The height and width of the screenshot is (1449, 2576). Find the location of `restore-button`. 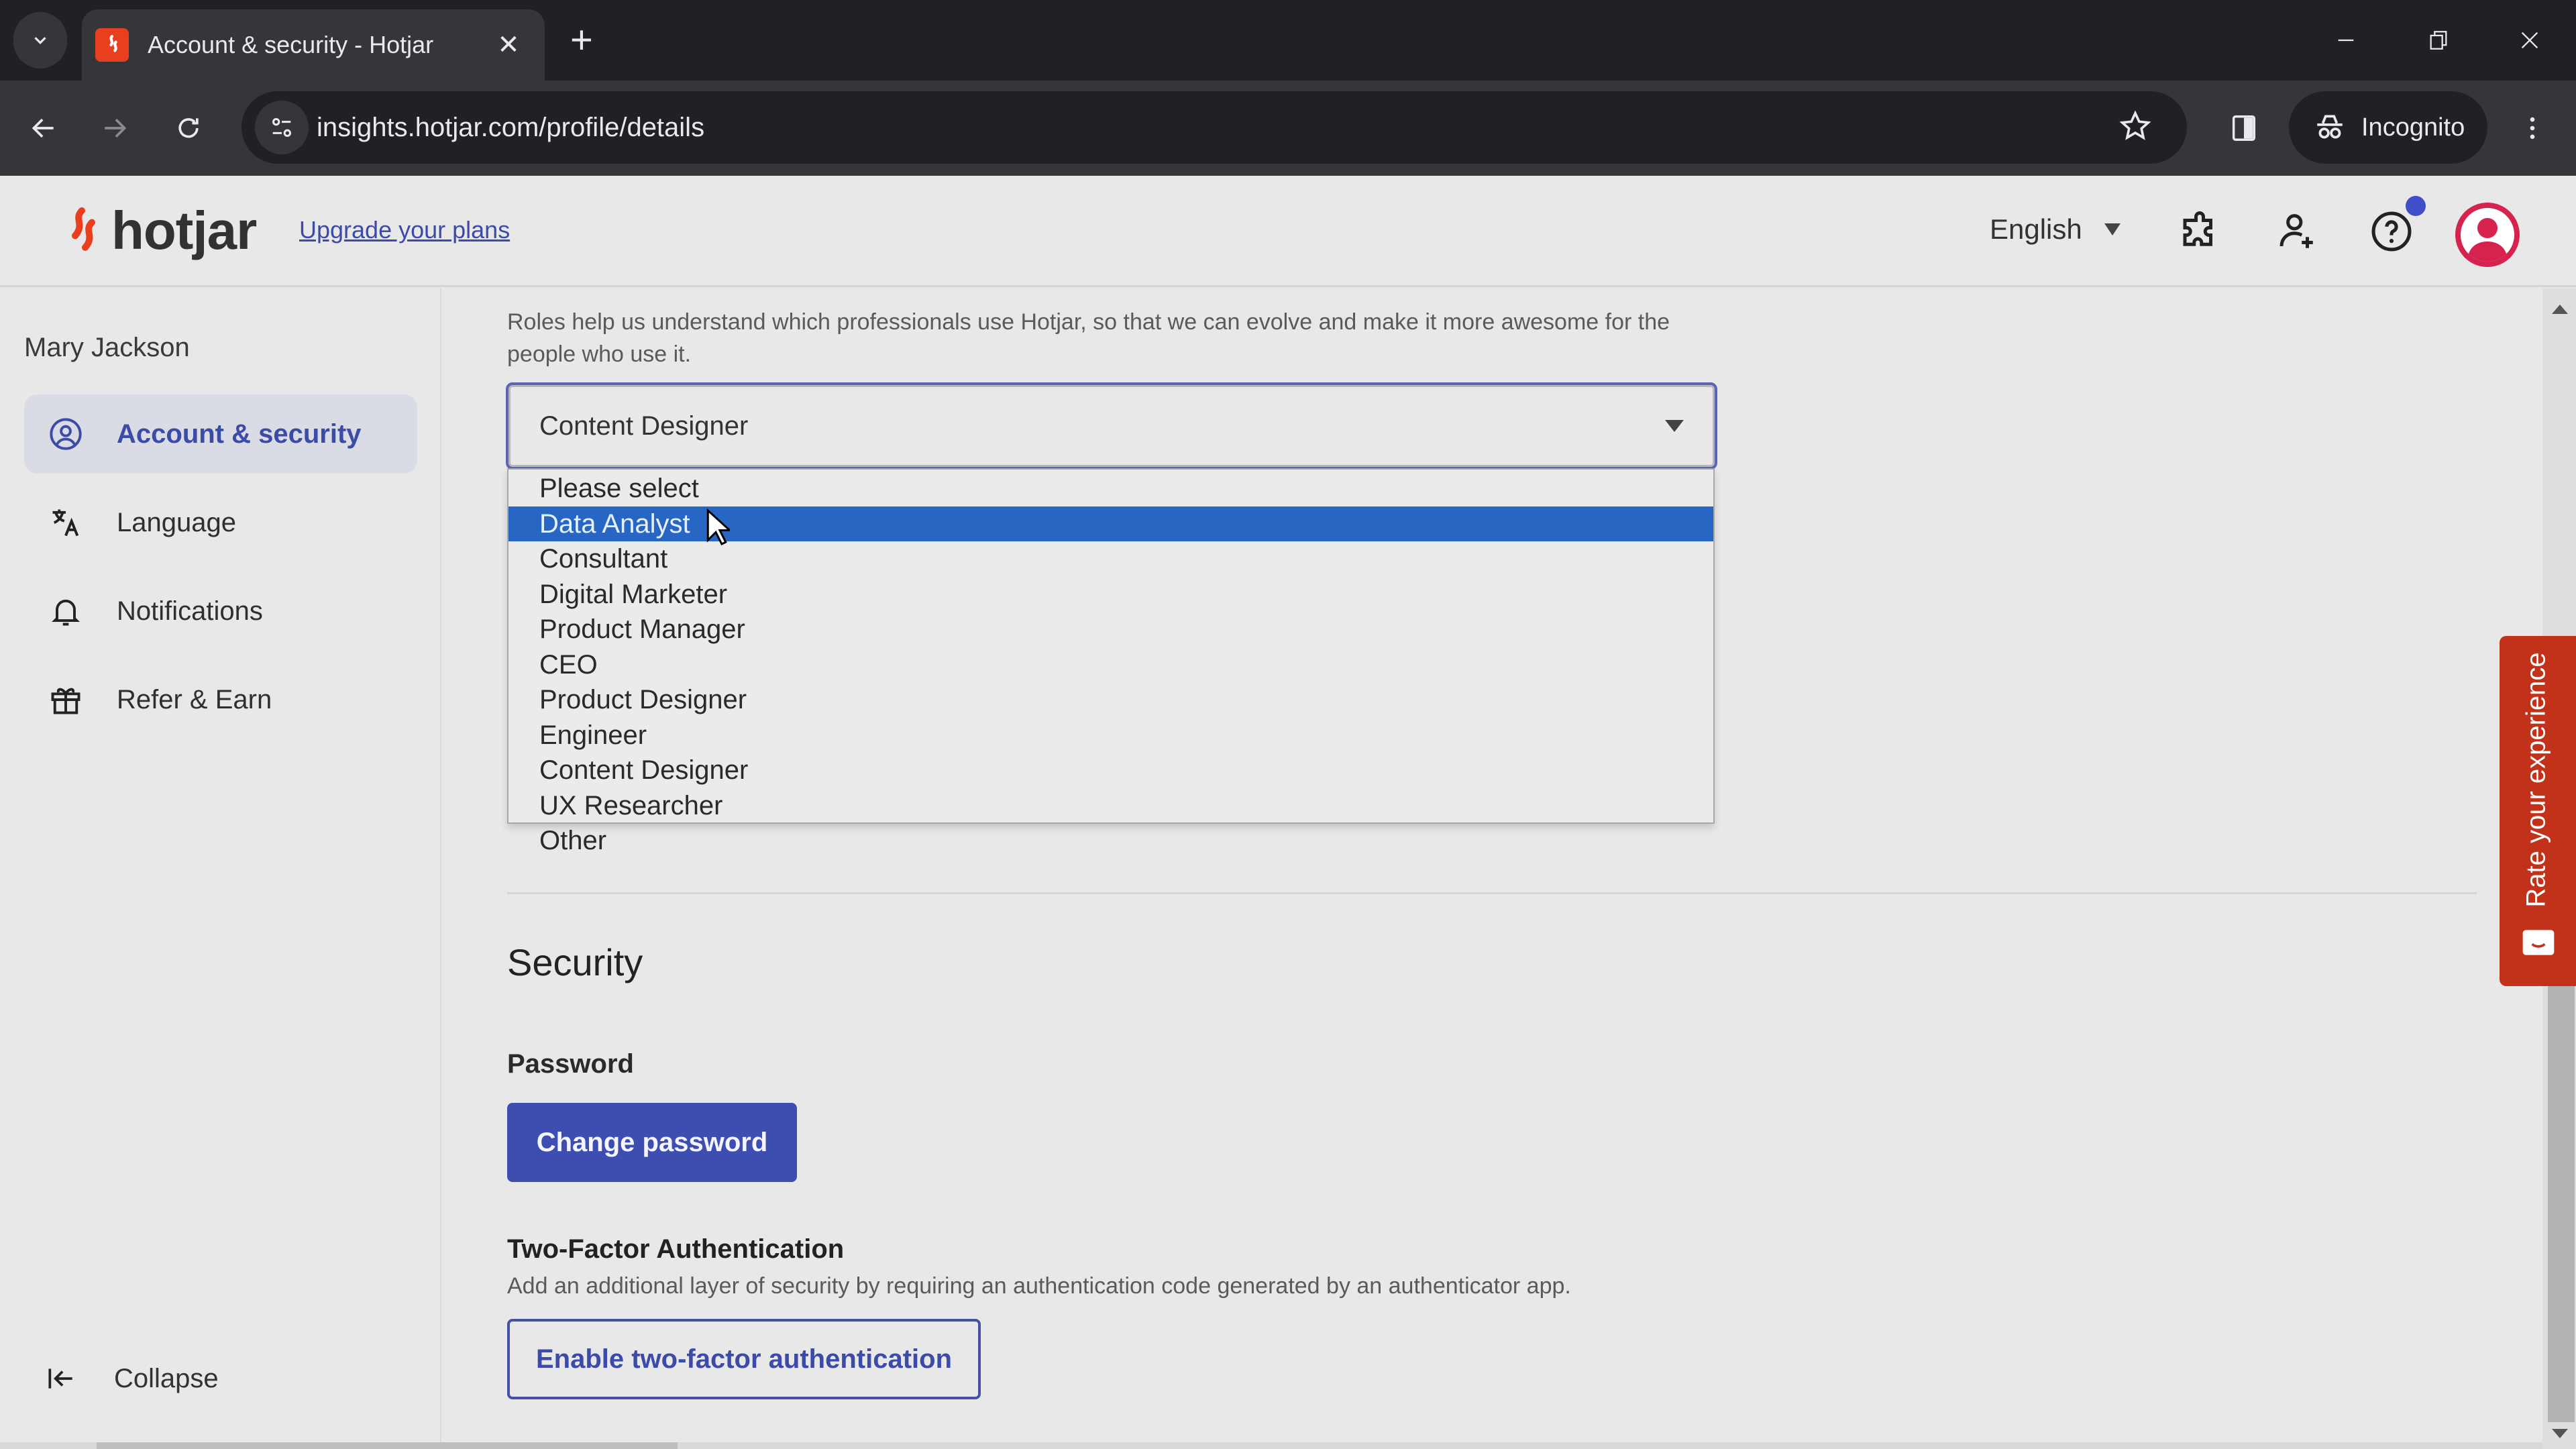

restore-button is located at coordinates (2438, 40).